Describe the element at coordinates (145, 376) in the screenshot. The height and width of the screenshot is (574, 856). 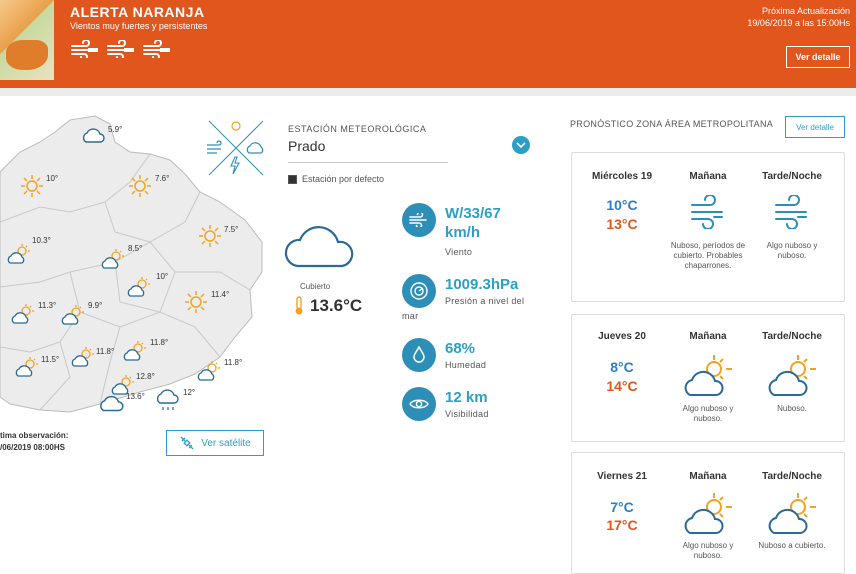
I see `map-temp-label: 12.8°` at that location.